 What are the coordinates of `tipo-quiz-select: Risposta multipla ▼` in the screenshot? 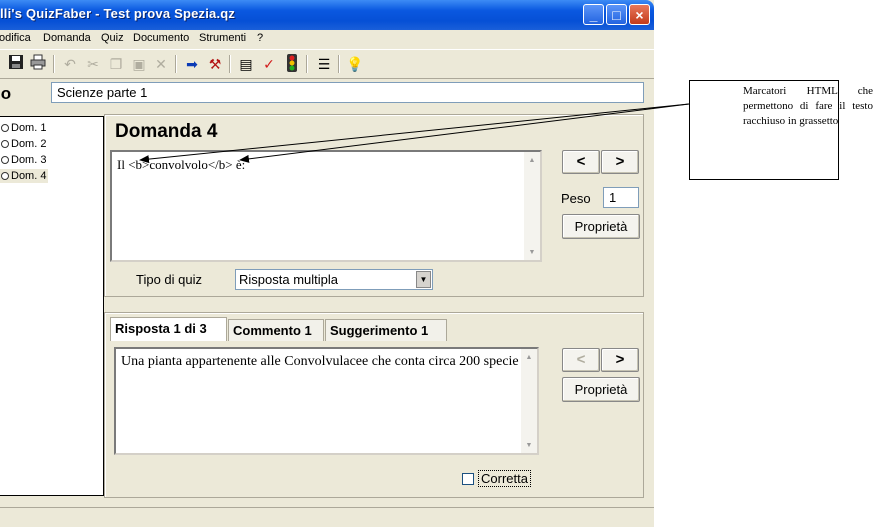 It's located at (334, 279).